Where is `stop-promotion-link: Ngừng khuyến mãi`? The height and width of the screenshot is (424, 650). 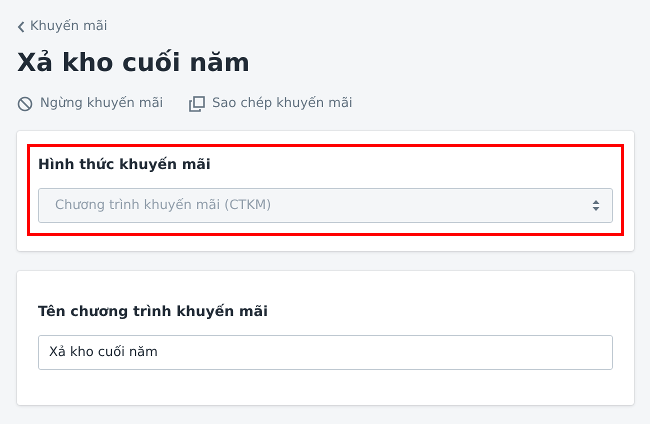
stop-promotion-link: Ngừng khuyến mãi is located at coordinates (90, 104).